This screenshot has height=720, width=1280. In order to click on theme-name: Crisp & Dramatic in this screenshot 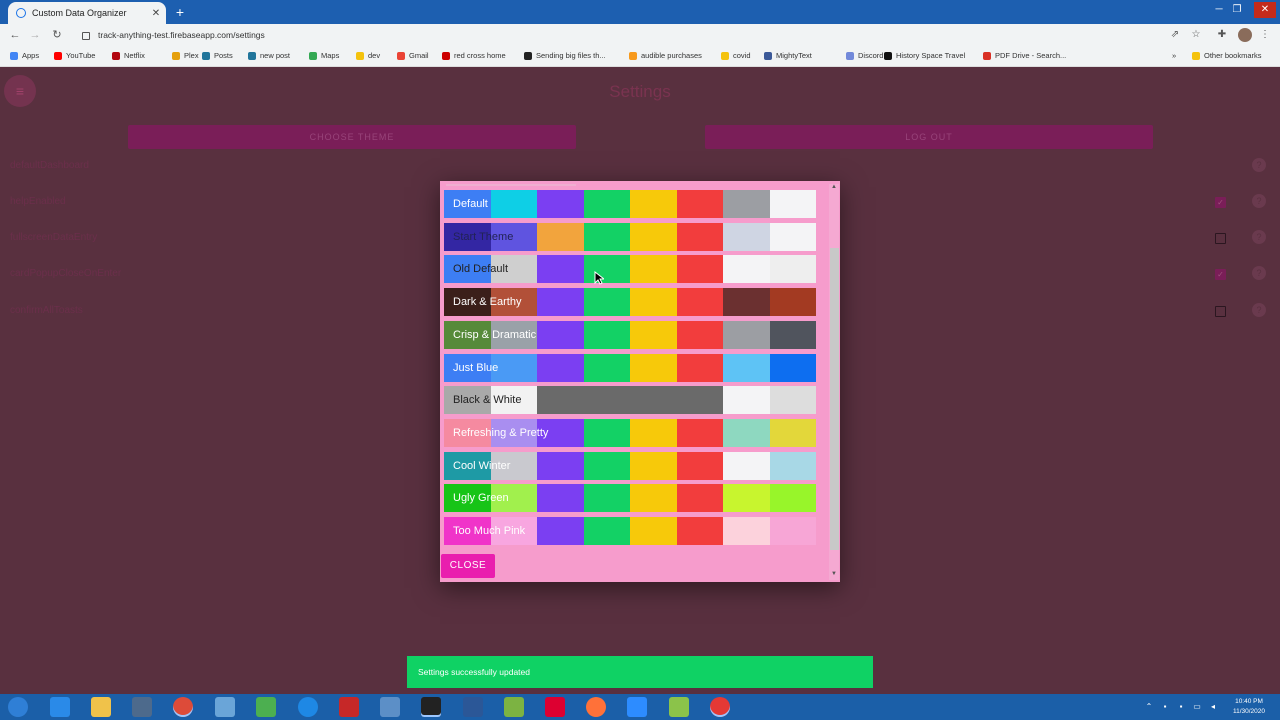, I will do `click(495, 334)`.